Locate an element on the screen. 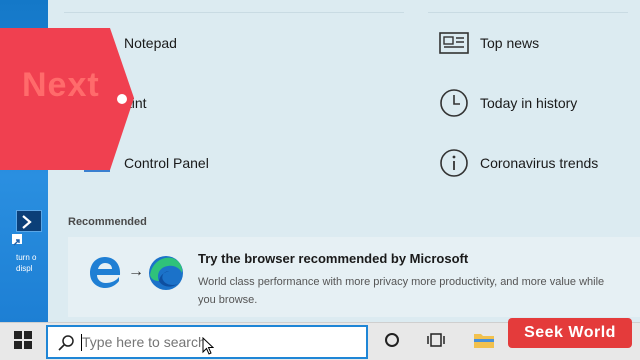 Image resolution: width=640 pixels, height=360 pixels. news-item-label: Today in history is located at coordinates (529, 103).